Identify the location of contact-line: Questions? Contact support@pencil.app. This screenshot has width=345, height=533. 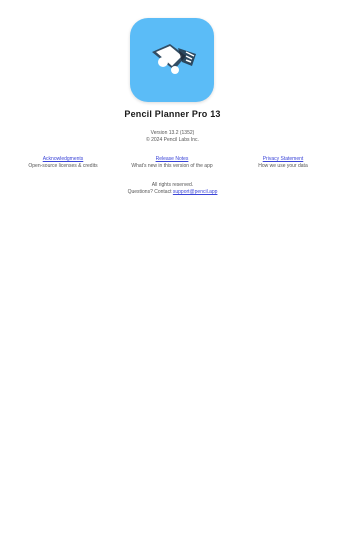
(172, 192).